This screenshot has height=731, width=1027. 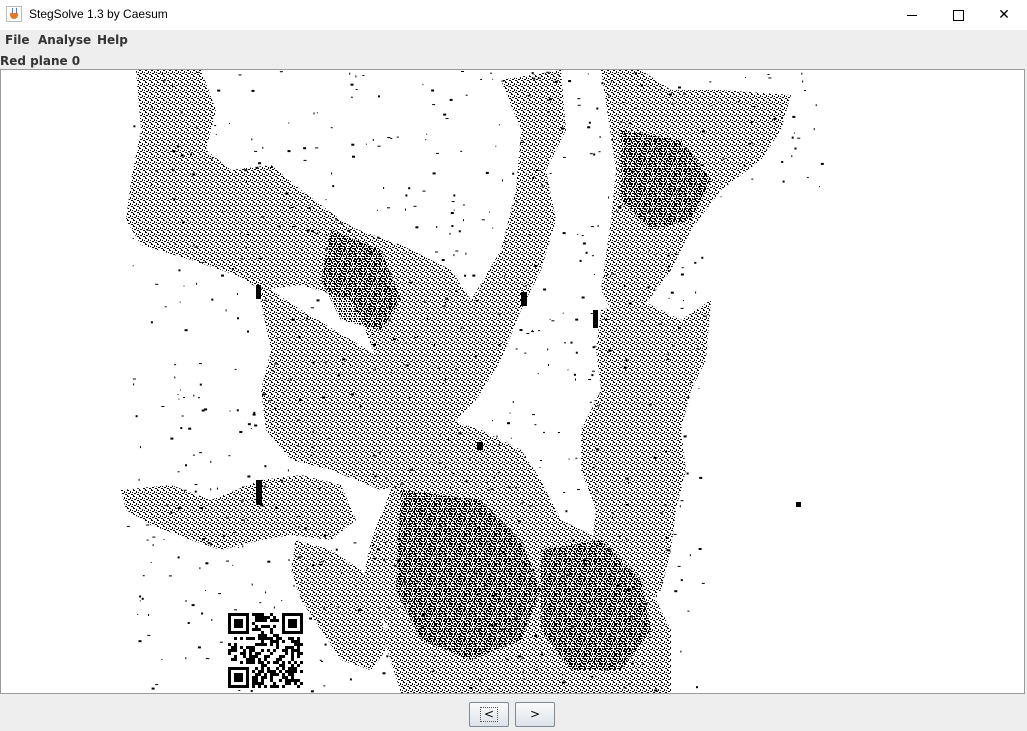 I want to click on menu-help: Help, so click(x=112, y=40).